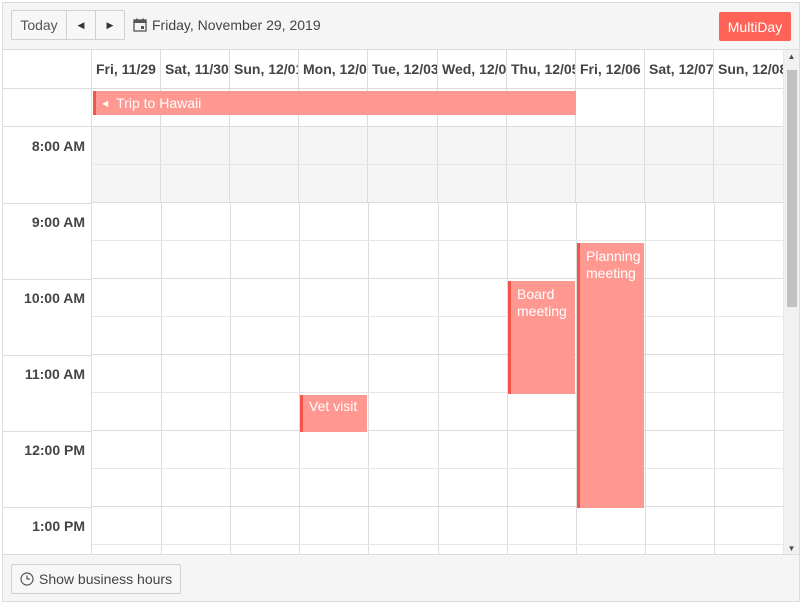 This screenshot has height=605, width=802. I want to click on day-header: Thu, 12/05, so click(541, 69).